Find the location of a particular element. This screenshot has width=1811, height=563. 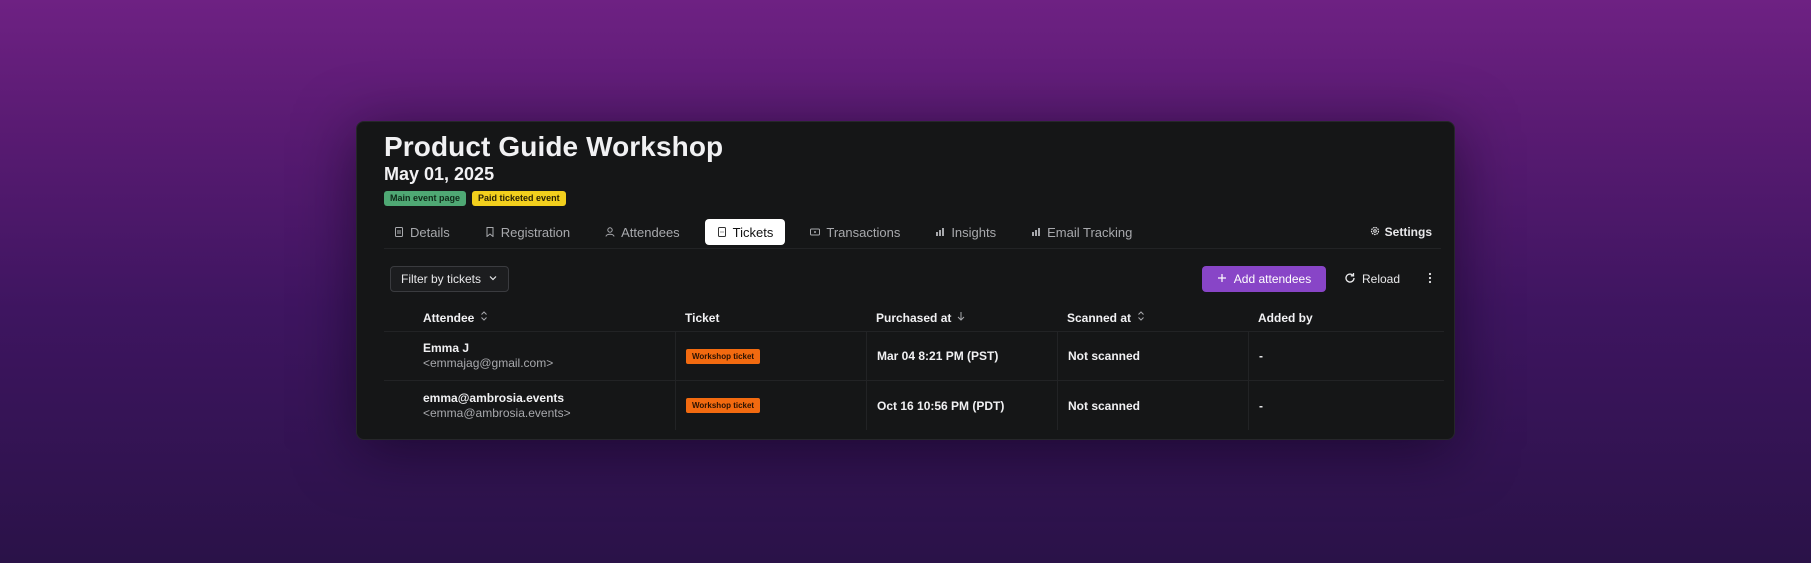

tab-registration: Registration is located at coordinates (527, 232).